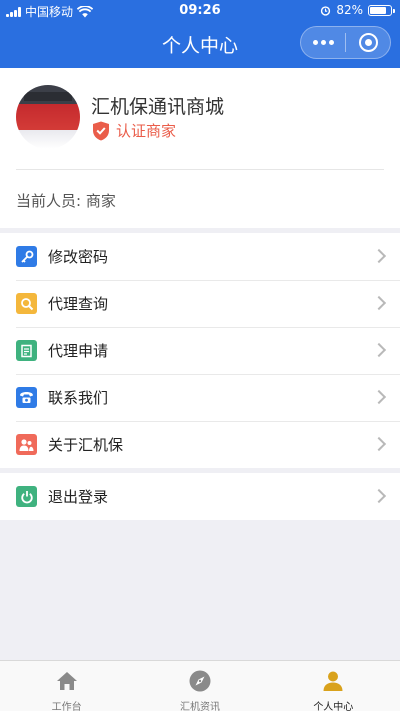  What do you see at coordinates (78, 497) in the screenshot?
I see `logout-label: 退出登录` at bounding box center [78, 497].